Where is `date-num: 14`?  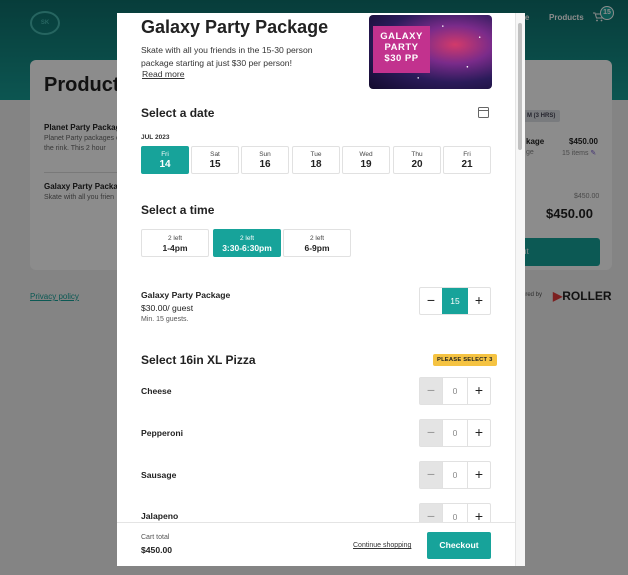
date-num: 14 is located at coordinates (165, 164).